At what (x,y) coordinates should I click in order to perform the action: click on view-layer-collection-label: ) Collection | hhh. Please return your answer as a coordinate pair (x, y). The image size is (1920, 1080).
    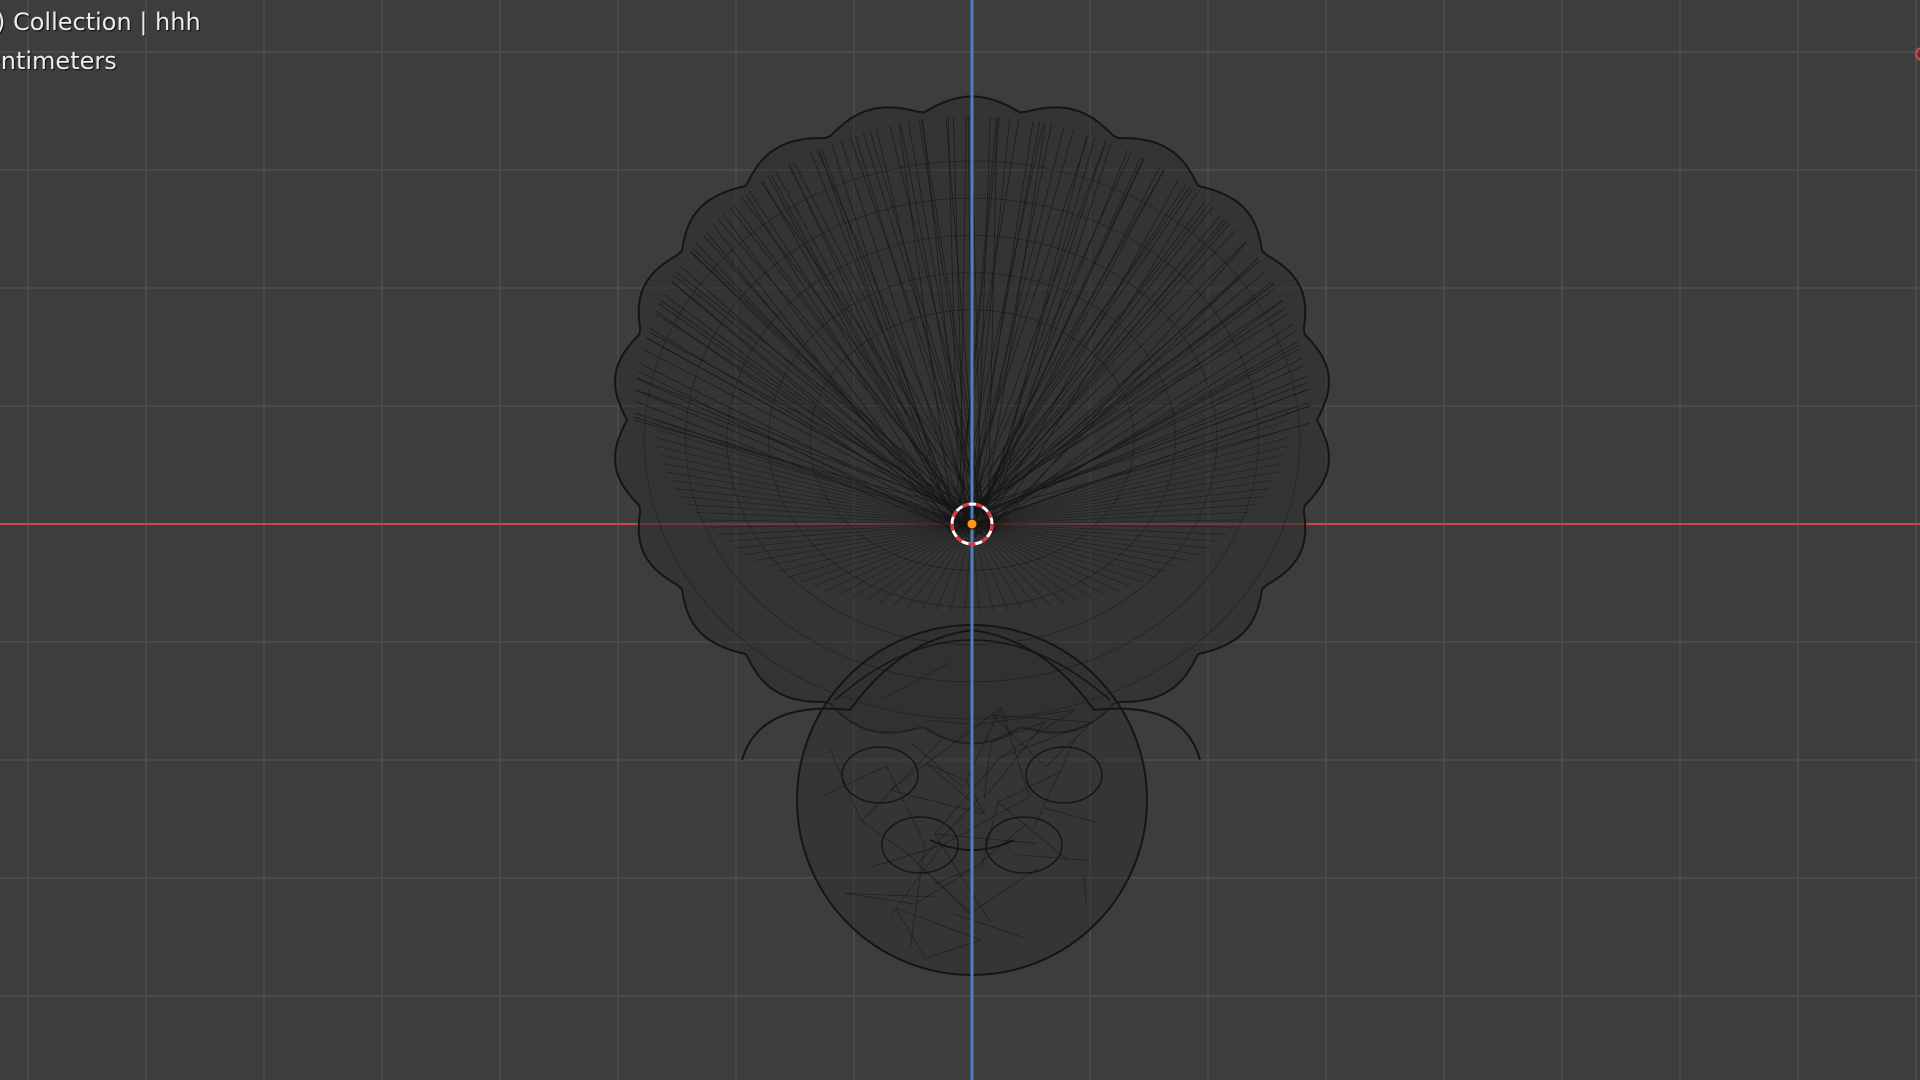
    Looking at the image, I should click on (100, 22).